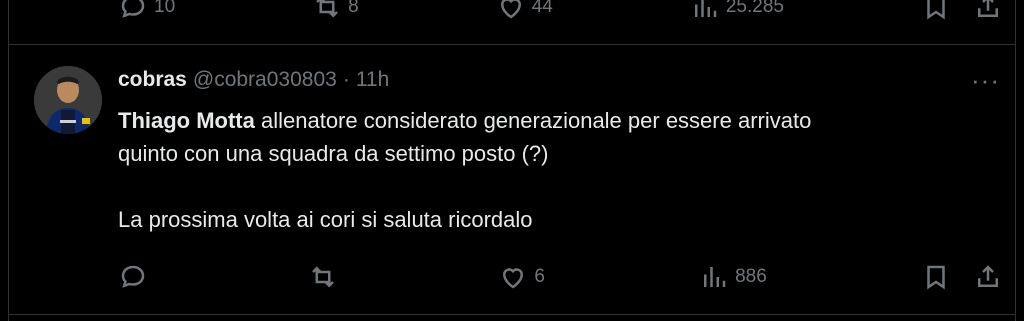 Image resolution: width=1024 pixels, height=321 pixels. I want to click on post-text-bold: Thiago Motta, so click(186, 120).